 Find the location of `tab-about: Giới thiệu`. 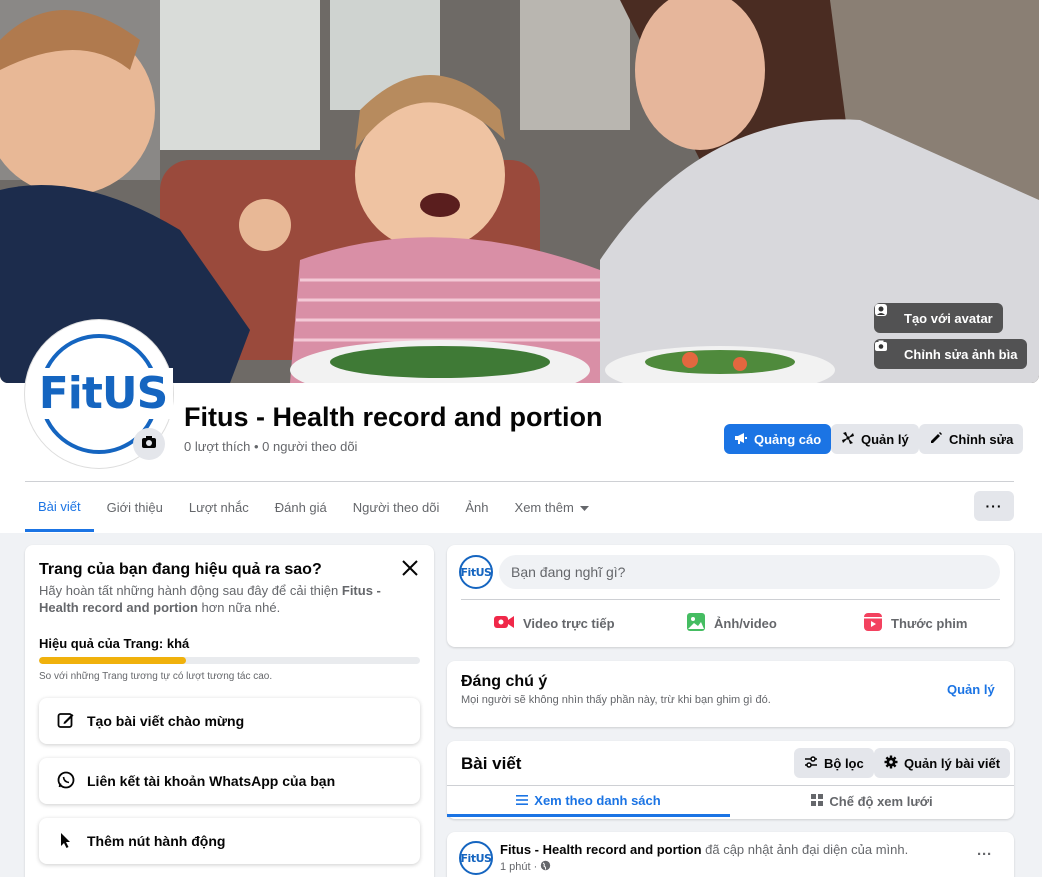

tab-about: Giới thiệu is located at coordinates (135, 507).